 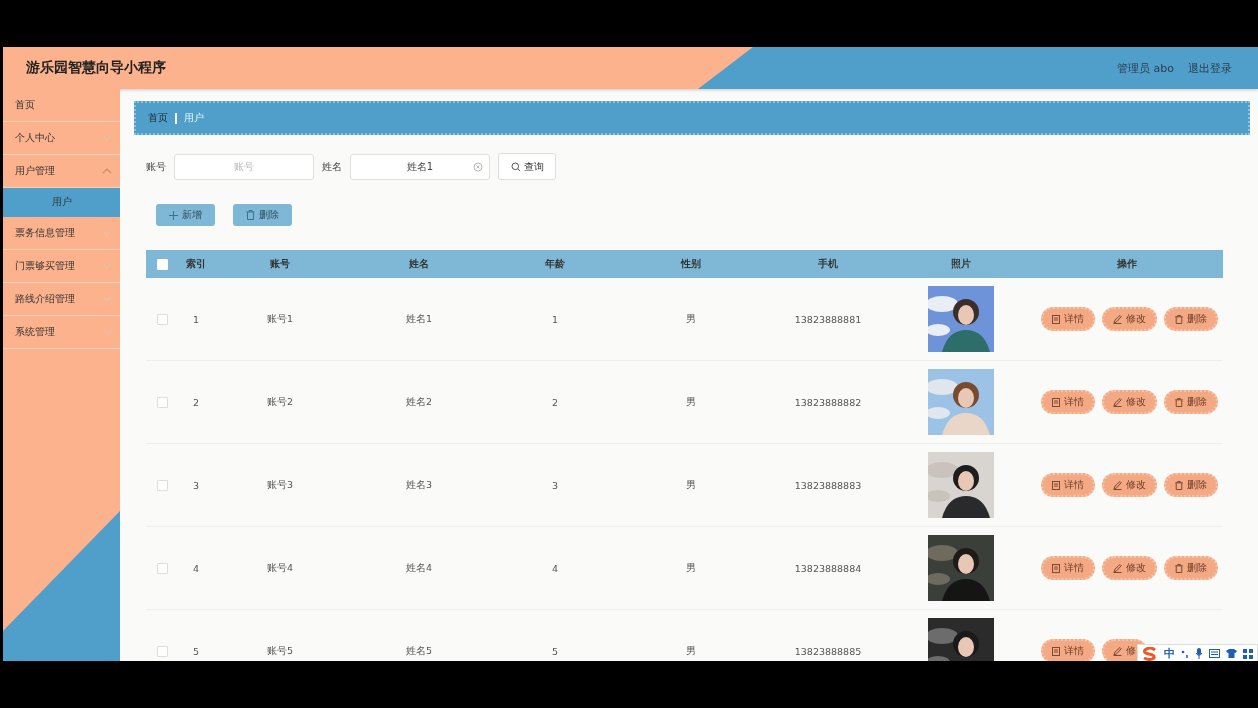 I want to click on menu-item: 门票够买管理, so click(x=61, y=266).